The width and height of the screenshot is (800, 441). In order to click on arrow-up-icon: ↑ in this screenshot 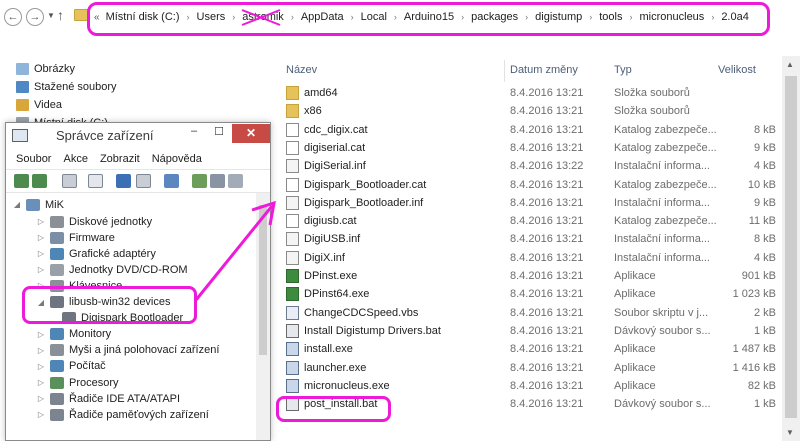, I will do `click(60, 15)`.